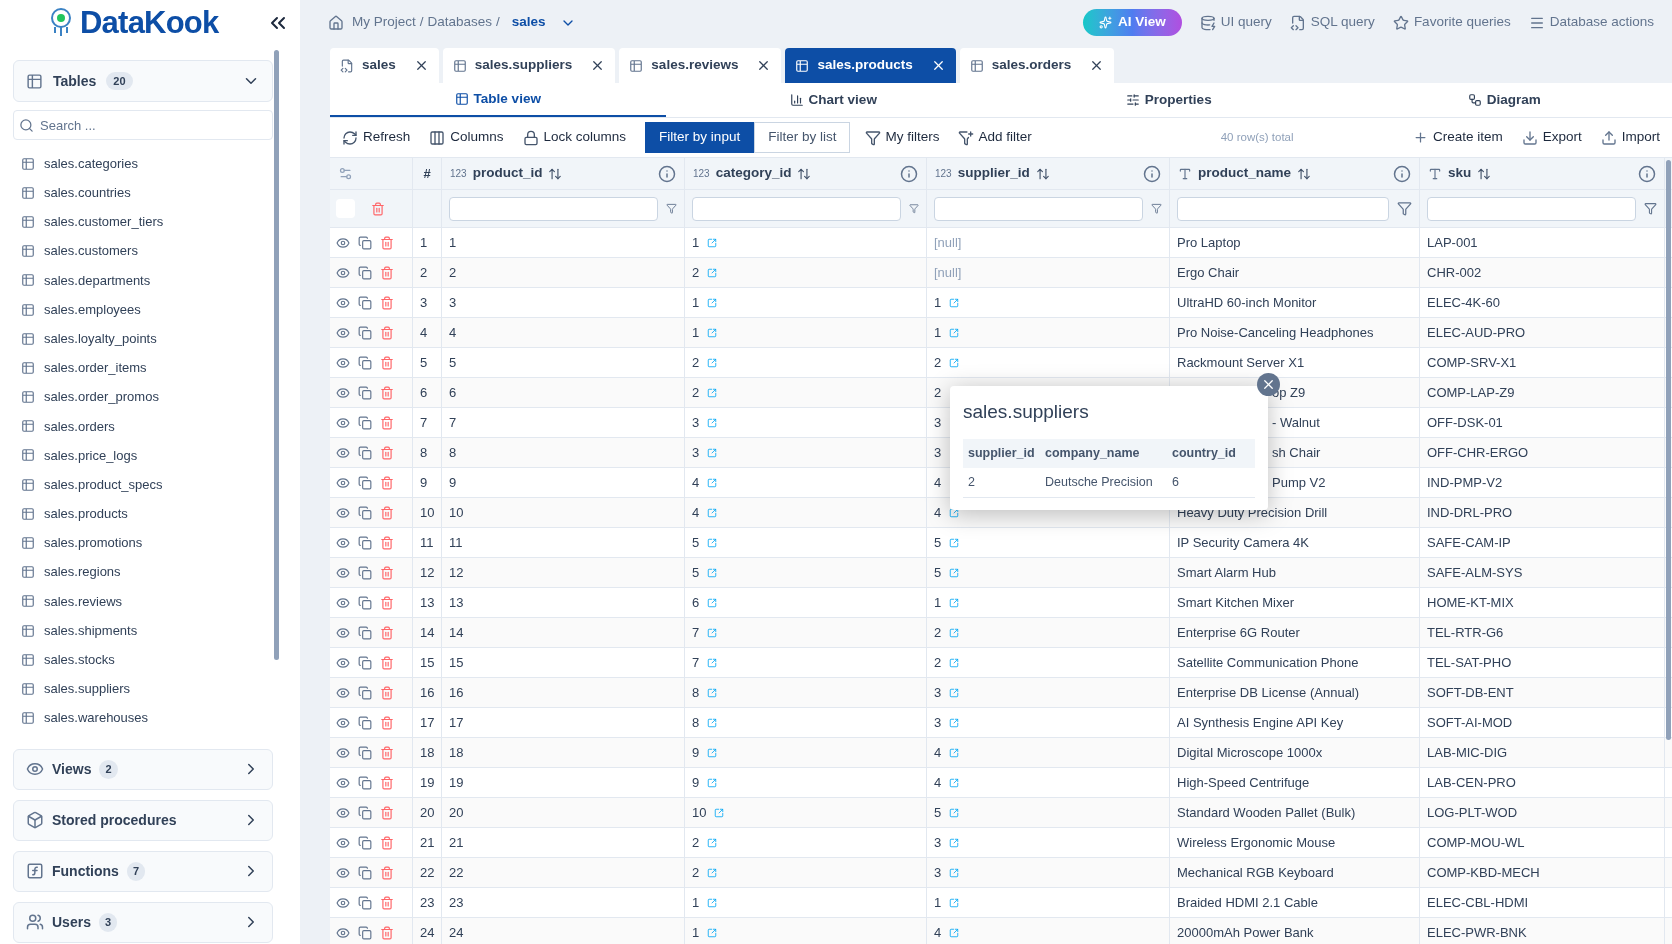 Image resolution: width=1672 pixels, height=944 pixels. Describe the element at coordinates (143, 81) in the screenshot. I see `tables-section-header: Tables 20` at that location.